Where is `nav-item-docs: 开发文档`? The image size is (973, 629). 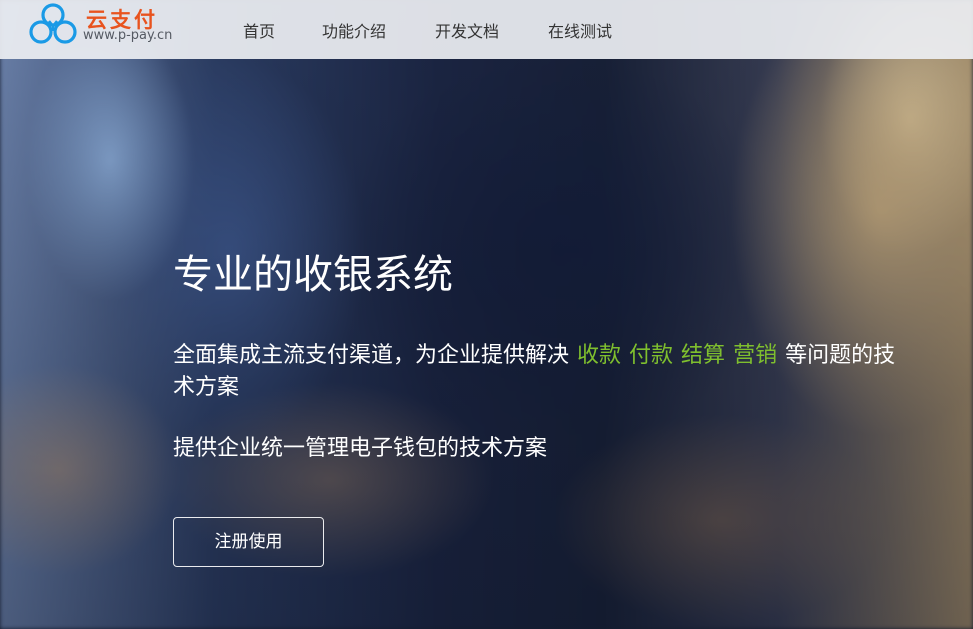 nav-item-docs: 开发文档 is located at coordinates (467, 30).